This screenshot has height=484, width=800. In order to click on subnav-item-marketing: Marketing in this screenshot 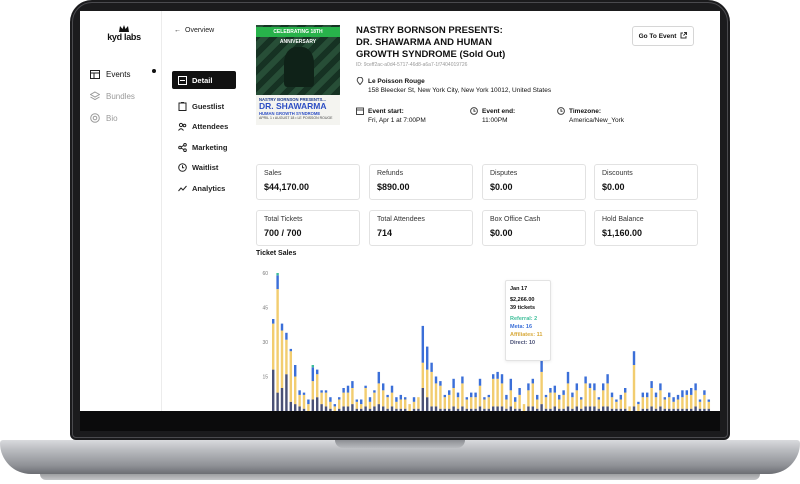, I will do `click(204, 147)`.